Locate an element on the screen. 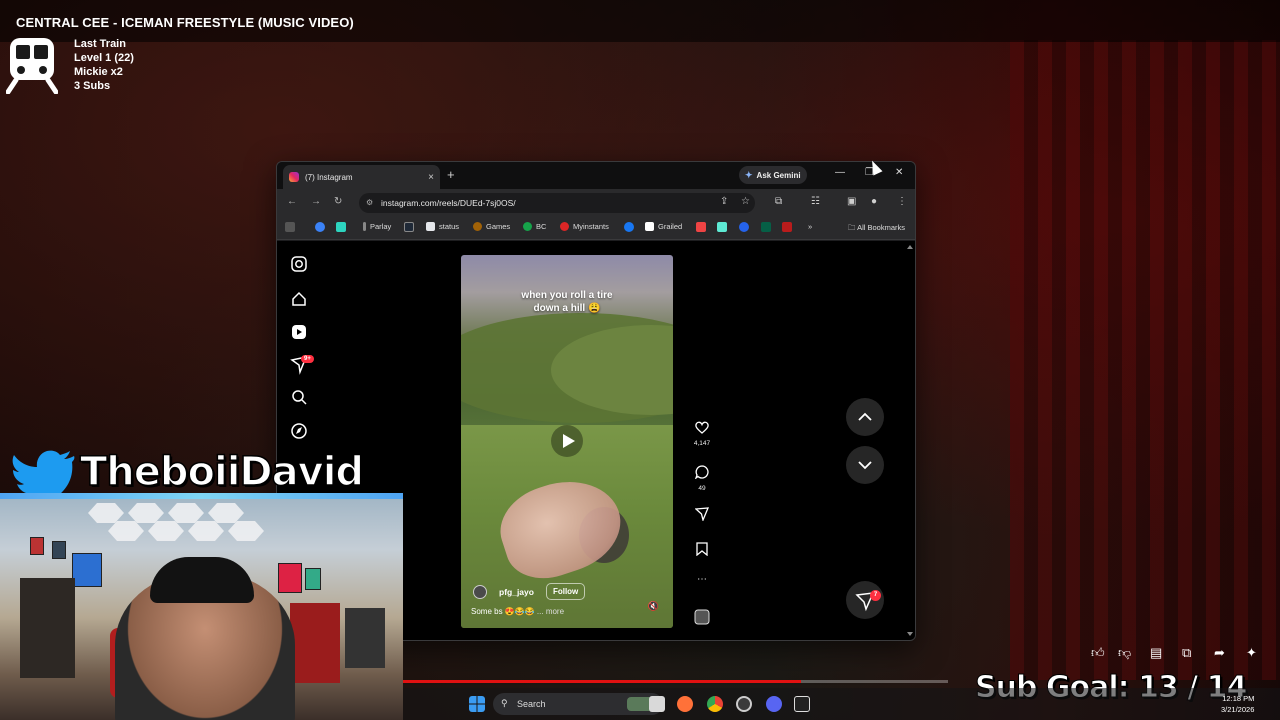 The image size is (1280, 720). all-bookmarks: 🗀 All Bookmarks is located at coordinates (876, 228).